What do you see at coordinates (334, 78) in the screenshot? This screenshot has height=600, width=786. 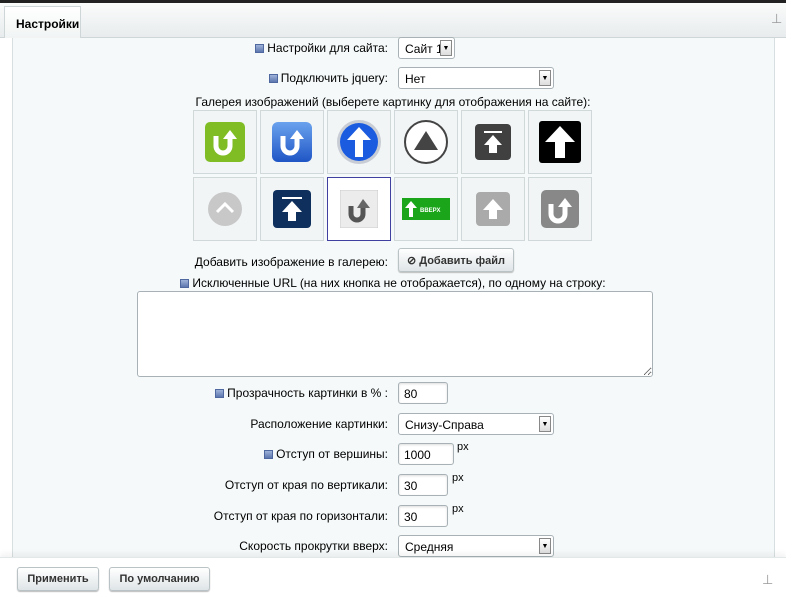 I see `jquery-label: Подключить jquery:` at bounding box center [334, 78].